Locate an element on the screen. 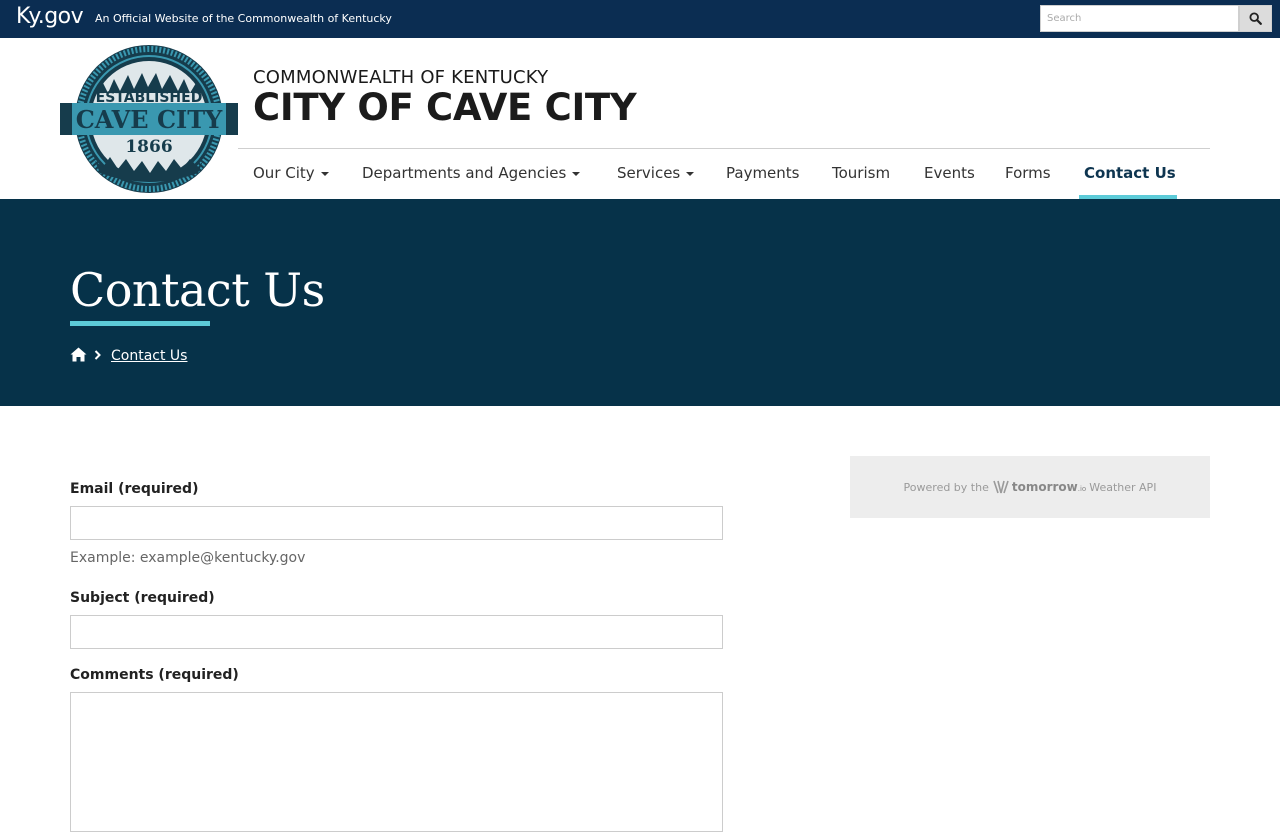 Image resolution: width=1280 pixels, height=832 pixels. nav-item-tourism: Tourism is located at coordinates (861, 173).